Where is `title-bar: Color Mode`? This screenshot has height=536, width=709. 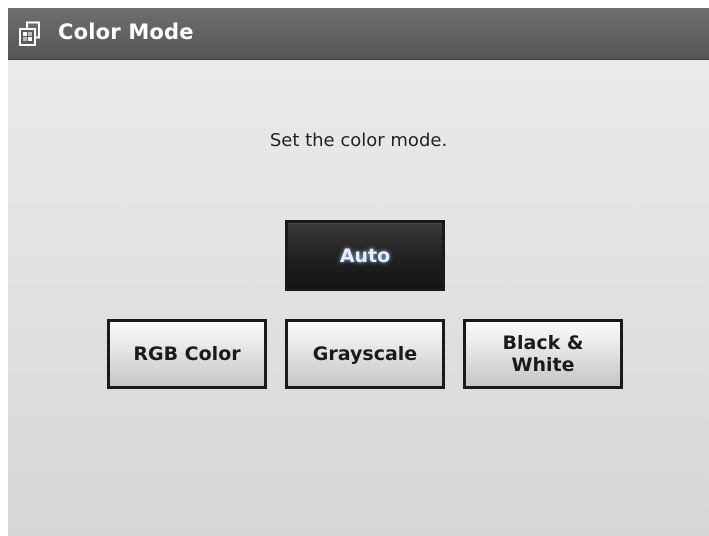
title-bar: Color Mode is located at coordinates (358, 34).